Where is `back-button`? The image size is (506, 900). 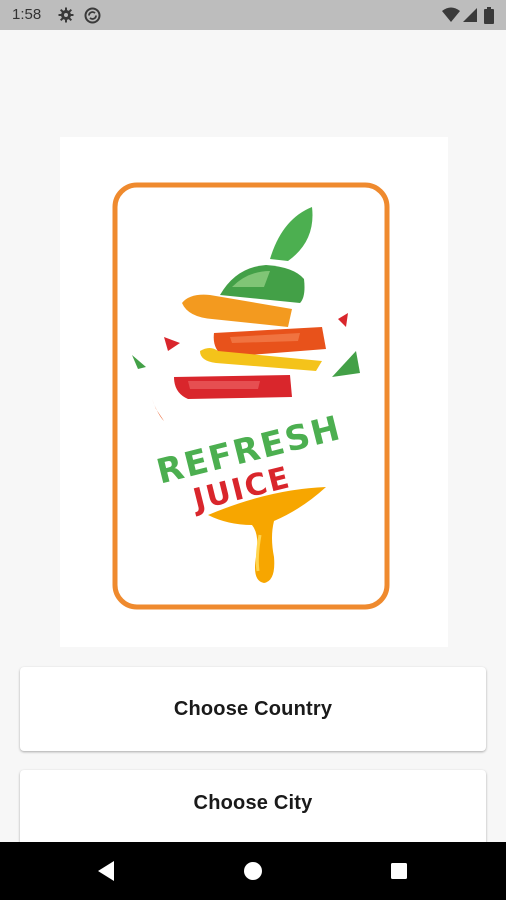 back-button is located at coordinates (106, 871).